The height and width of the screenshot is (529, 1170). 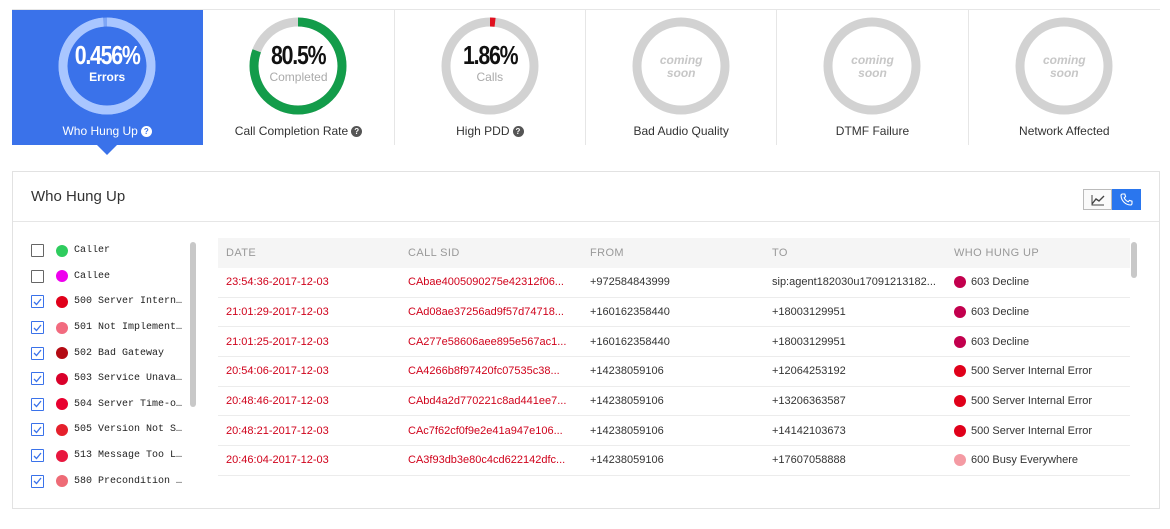 I want to click on cell-date: 21:01:29-2017-12-03, so click(x=309, y=312).